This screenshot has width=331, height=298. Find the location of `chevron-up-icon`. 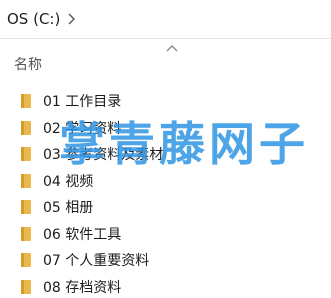

chevron-up-icon is located at coordinates (172, 48).